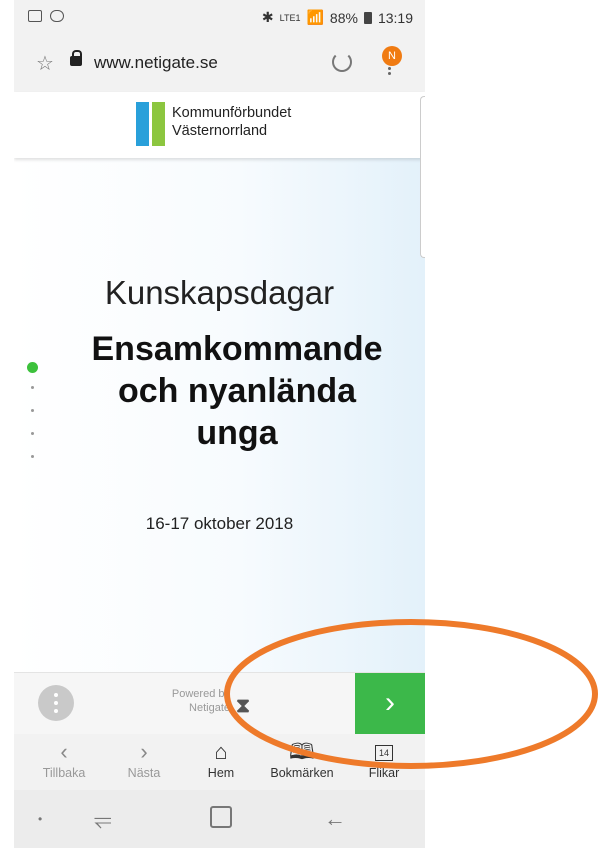  Describe the element at coordinates (221, 751) in the screenshot. I see `home-icon: ⌂` at that location.